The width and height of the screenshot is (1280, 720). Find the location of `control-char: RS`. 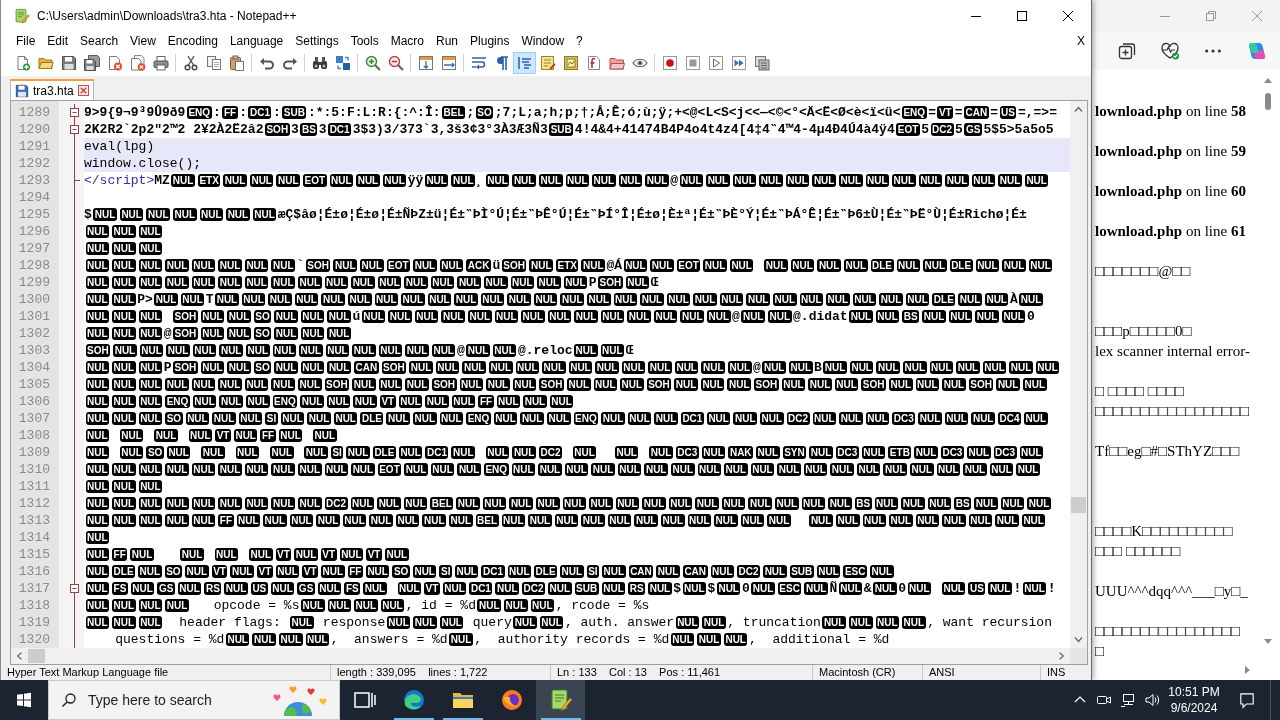

control-char: RS is located at coordinates (213, 588).